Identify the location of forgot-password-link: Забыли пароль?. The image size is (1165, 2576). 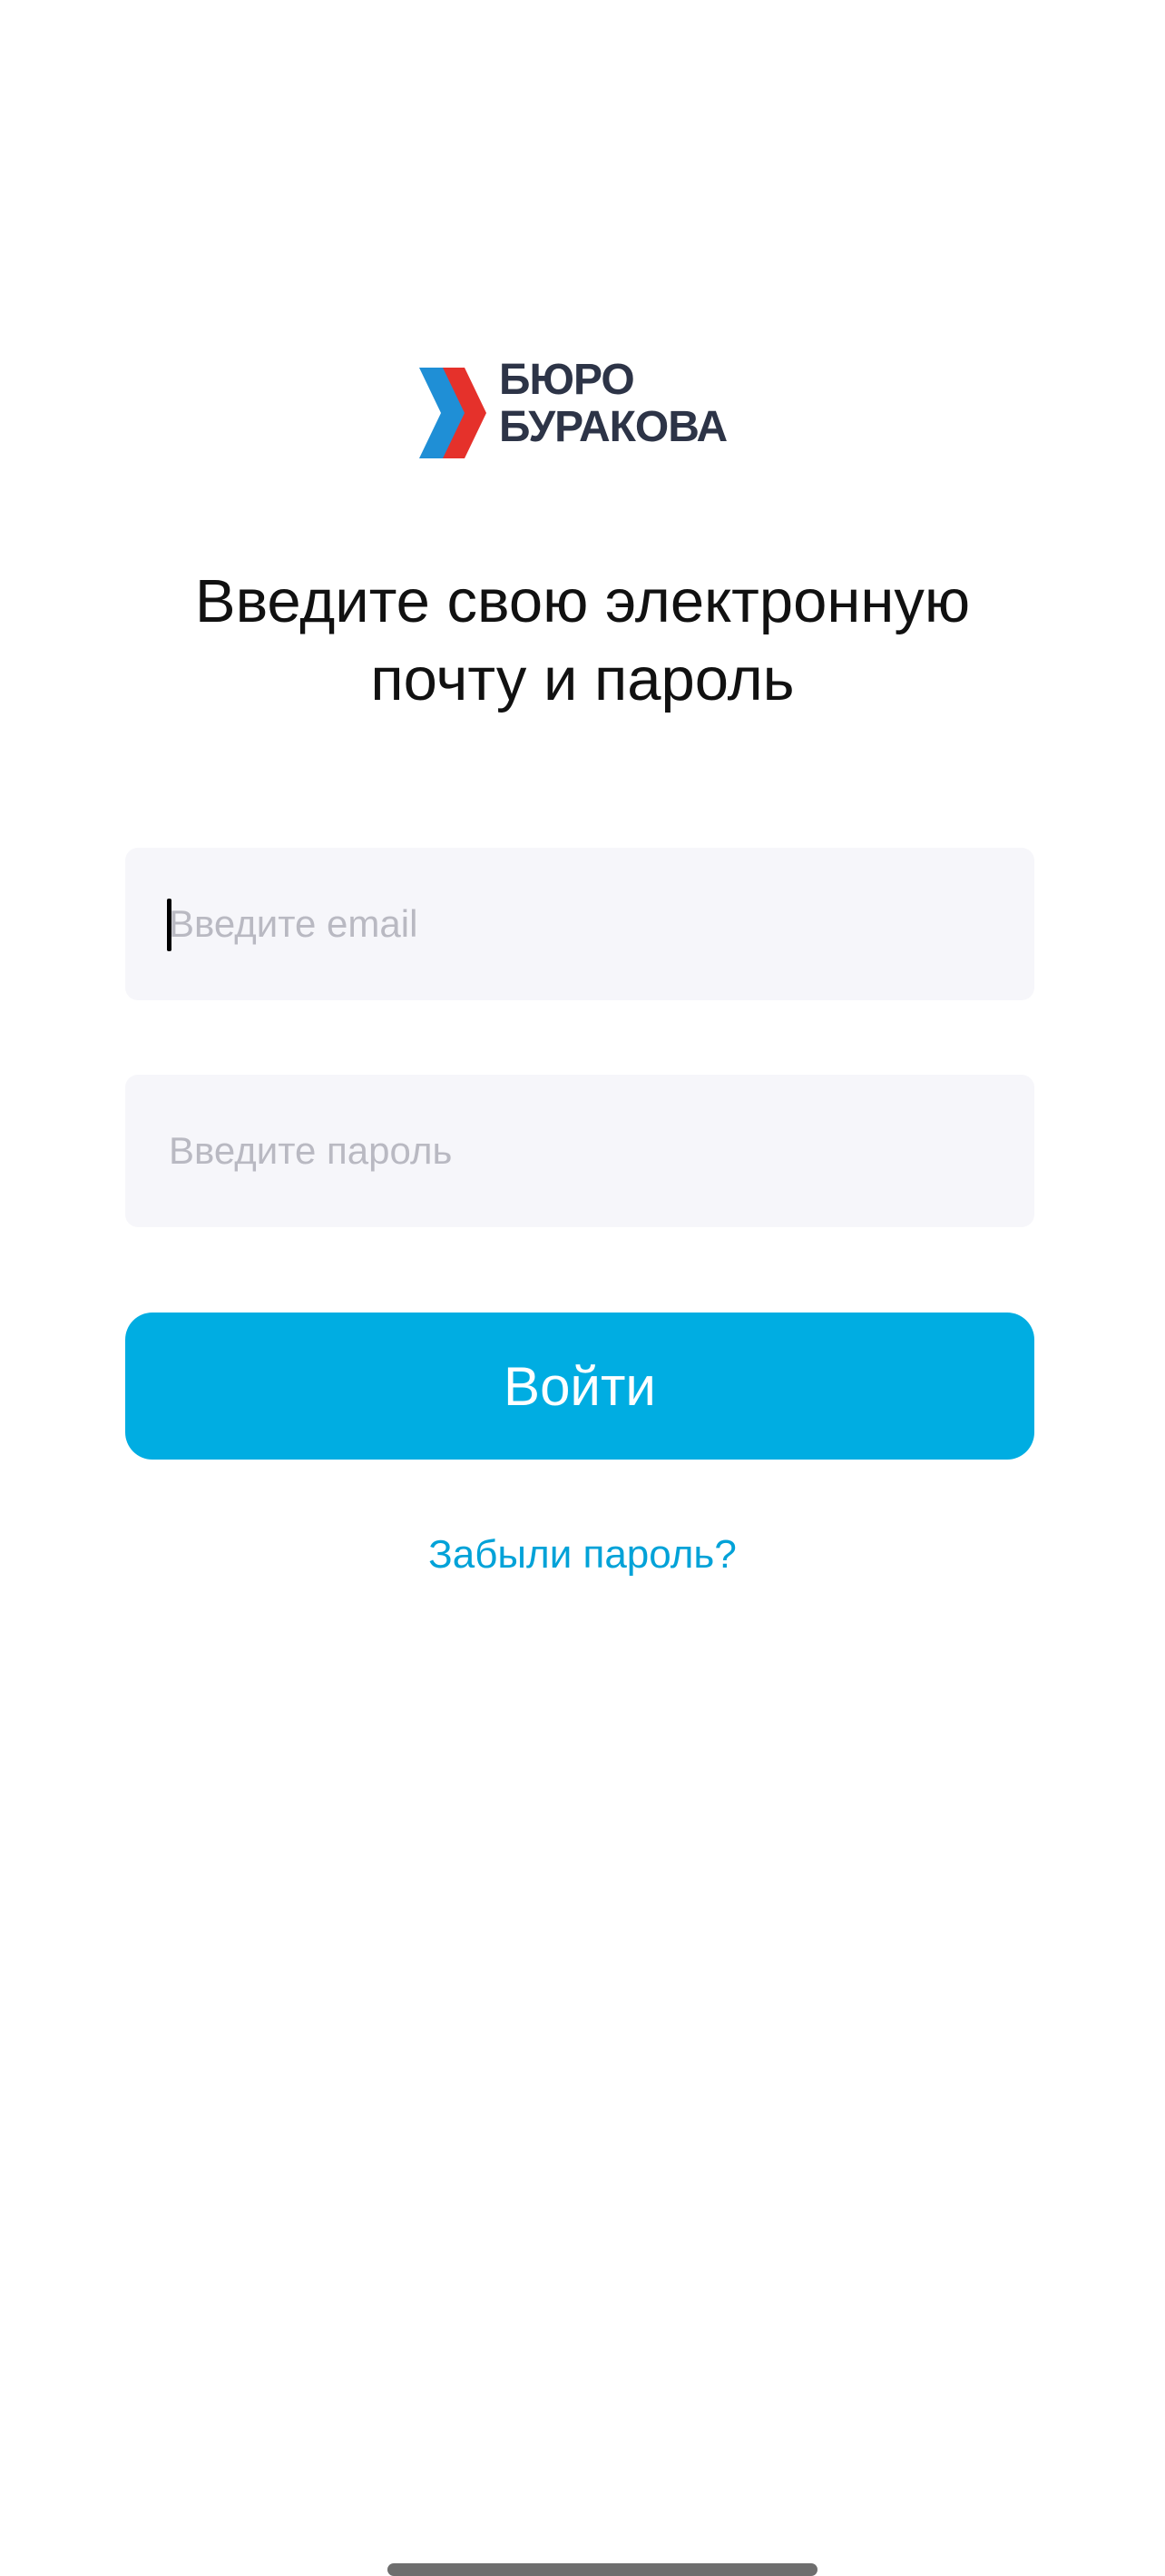
(582, 1555).